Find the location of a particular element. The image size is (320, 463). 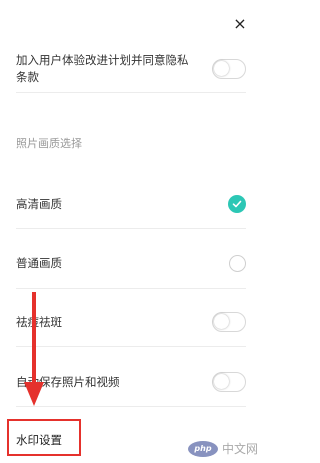

normal-quality-label: 普通画质 is located at coordinates (39, 262).